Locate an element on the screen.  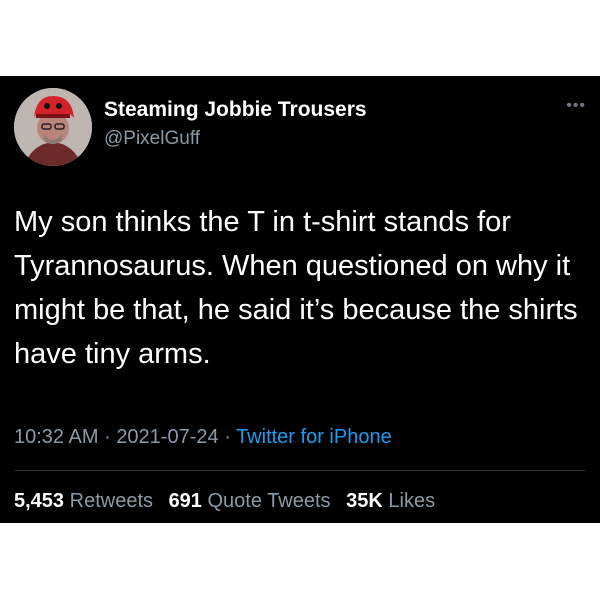
quote-tweets-label: Quote Tweets is located at coordinates (269, 501).